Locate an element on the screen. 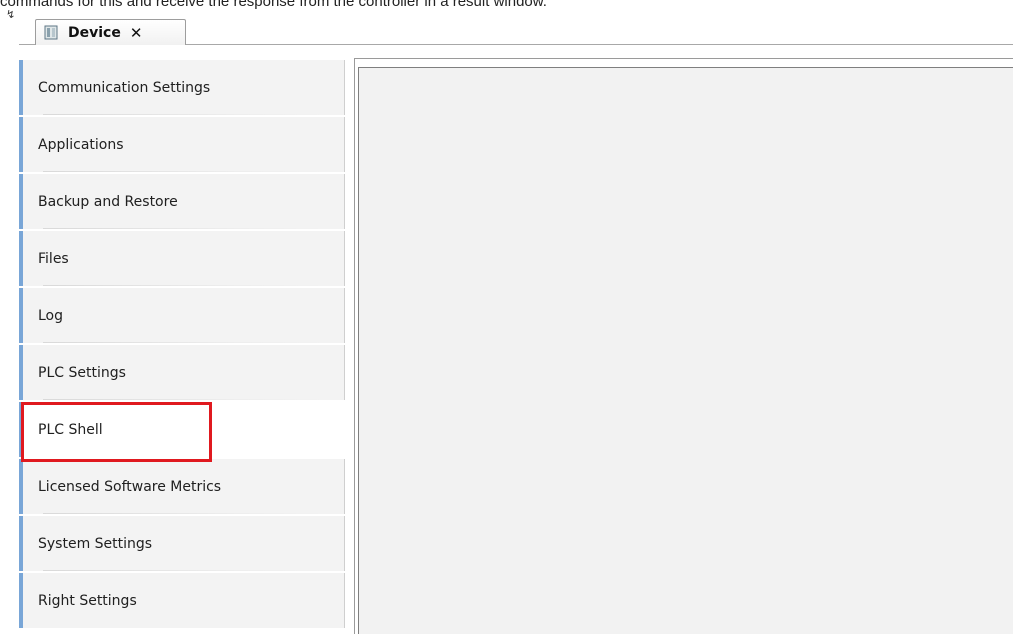 Image resolution: width=1013 pixels, height=634 pixels. nav-item-label: Communication Settings is located at coordinates (124, 87).